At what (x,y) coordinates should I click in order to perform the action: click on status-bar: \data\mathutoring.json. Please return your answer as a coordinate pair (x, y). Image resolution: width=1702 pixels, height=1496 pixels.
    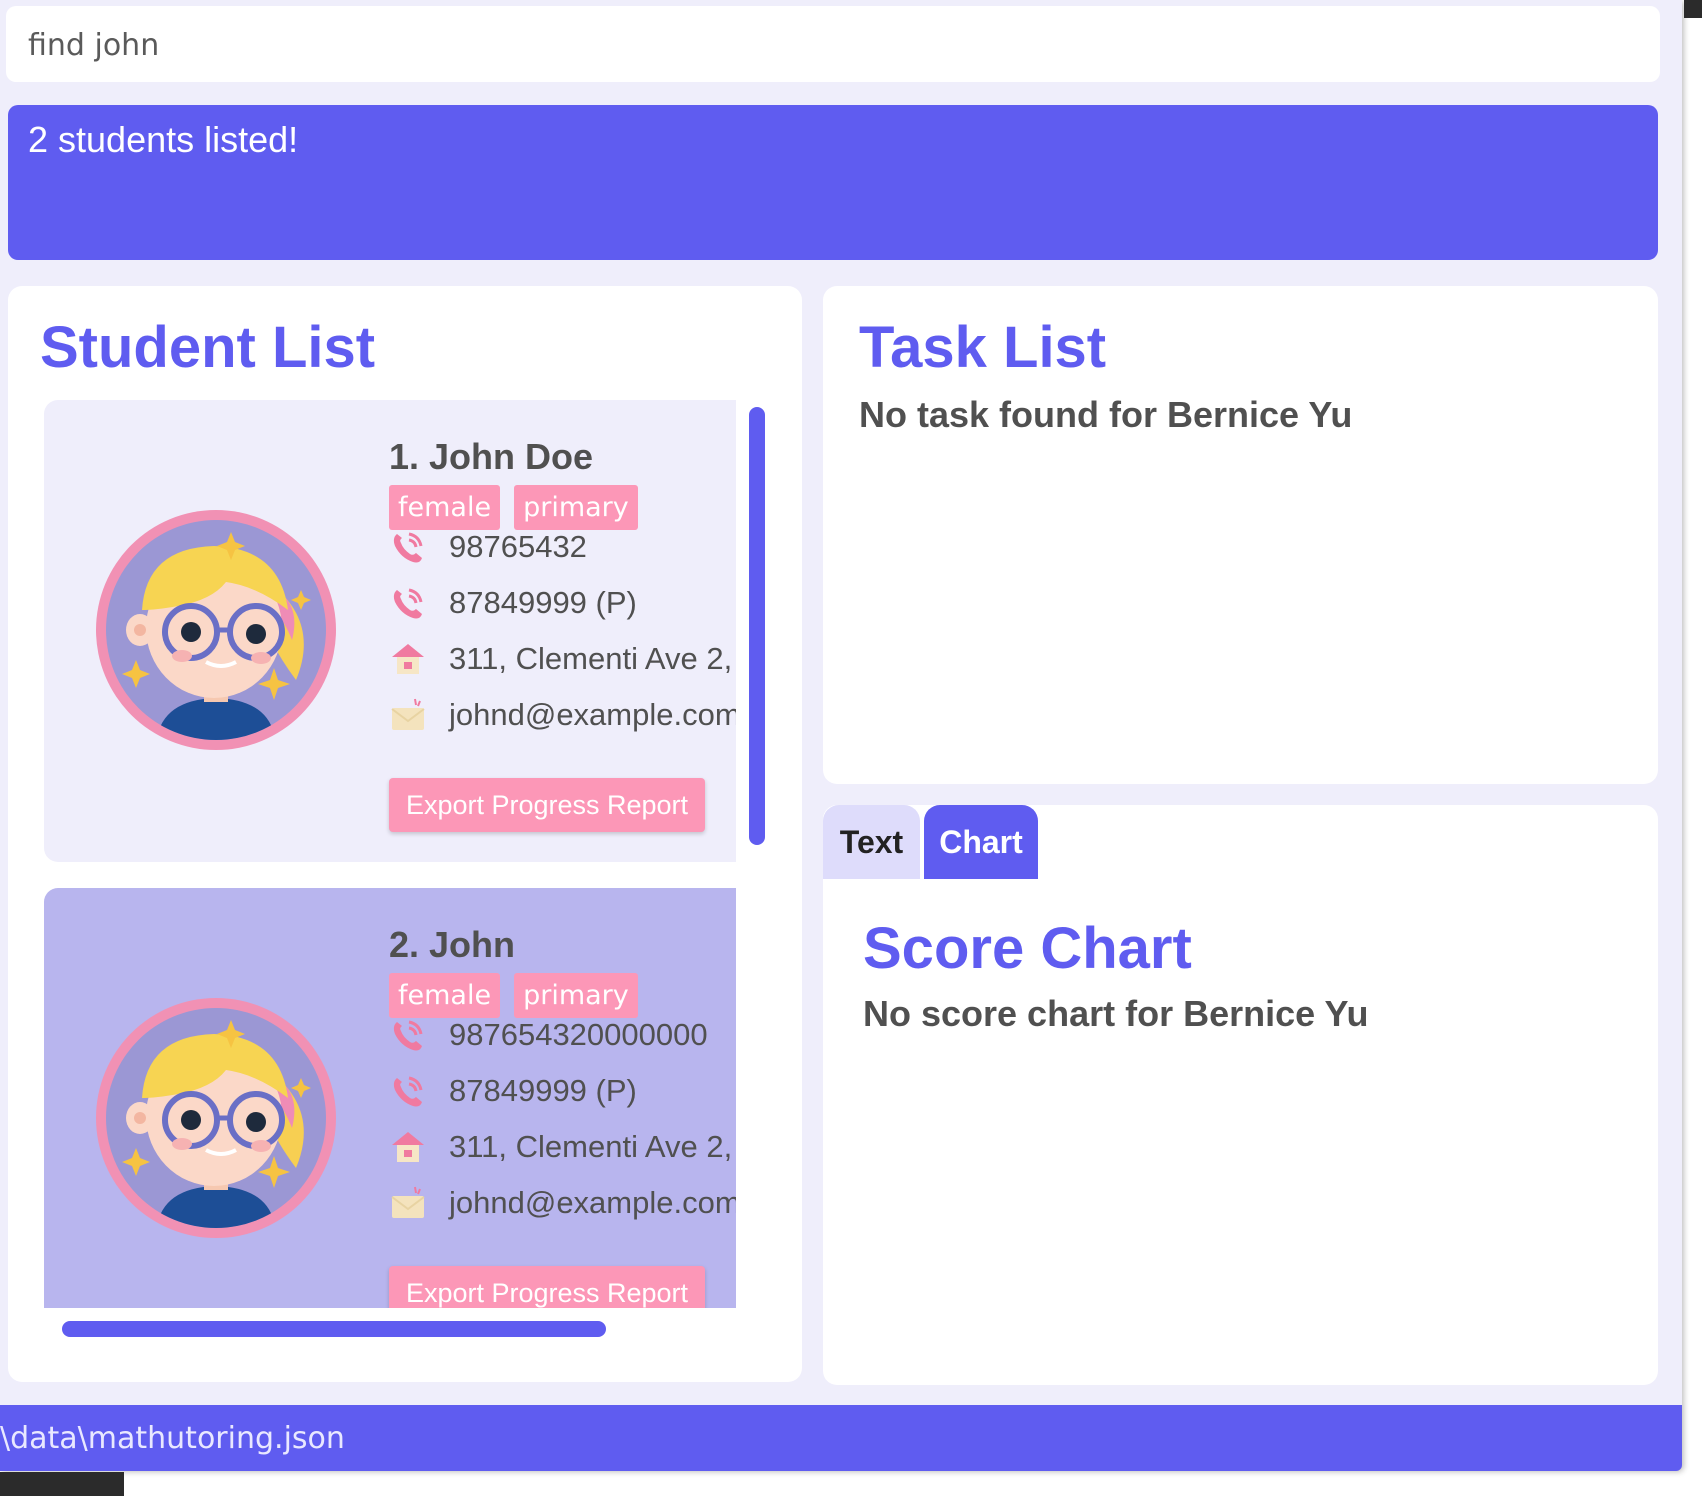
    Looking at the image, I should click on (841, 1438).